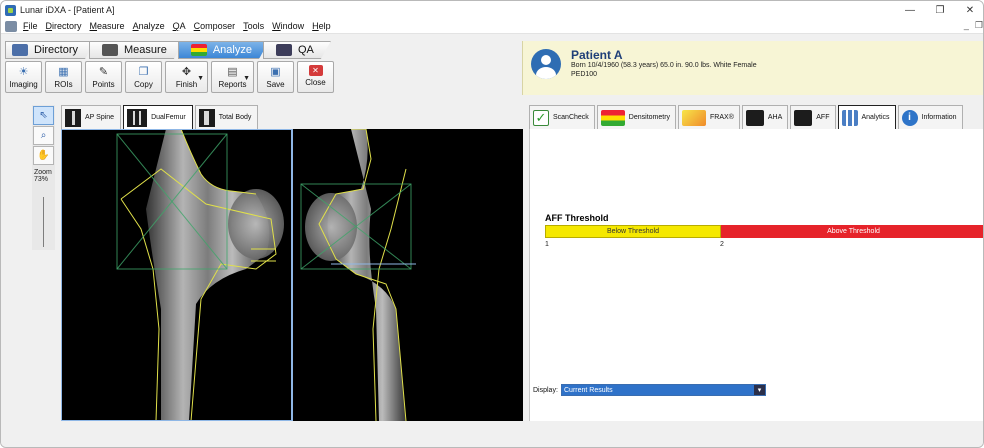 This screenshot has width=984, height=448. I want to click on tab-directory: Directory, so click(50, 50).